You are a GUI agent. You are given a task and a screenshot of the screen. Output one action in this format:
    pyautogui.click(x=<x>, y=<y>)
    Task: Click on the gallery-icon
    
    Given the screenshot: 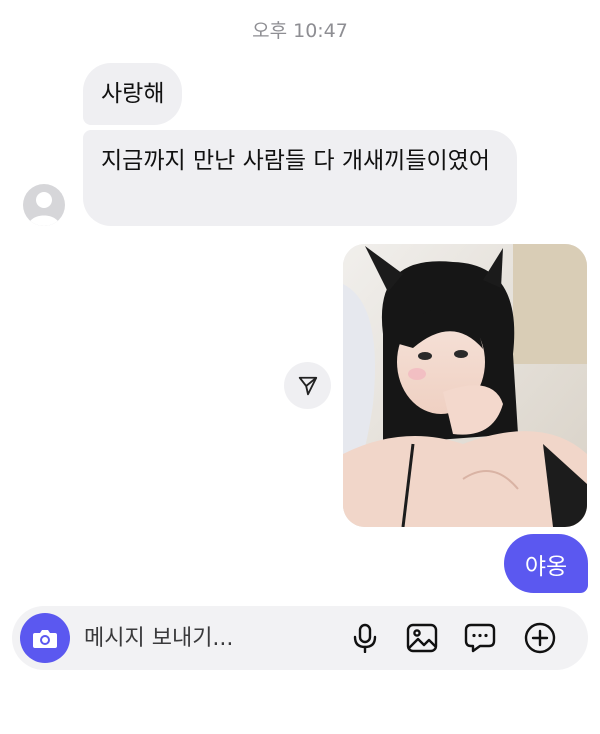 What is the action you would take?
    pyautogui.click(x=422, y=638)
    